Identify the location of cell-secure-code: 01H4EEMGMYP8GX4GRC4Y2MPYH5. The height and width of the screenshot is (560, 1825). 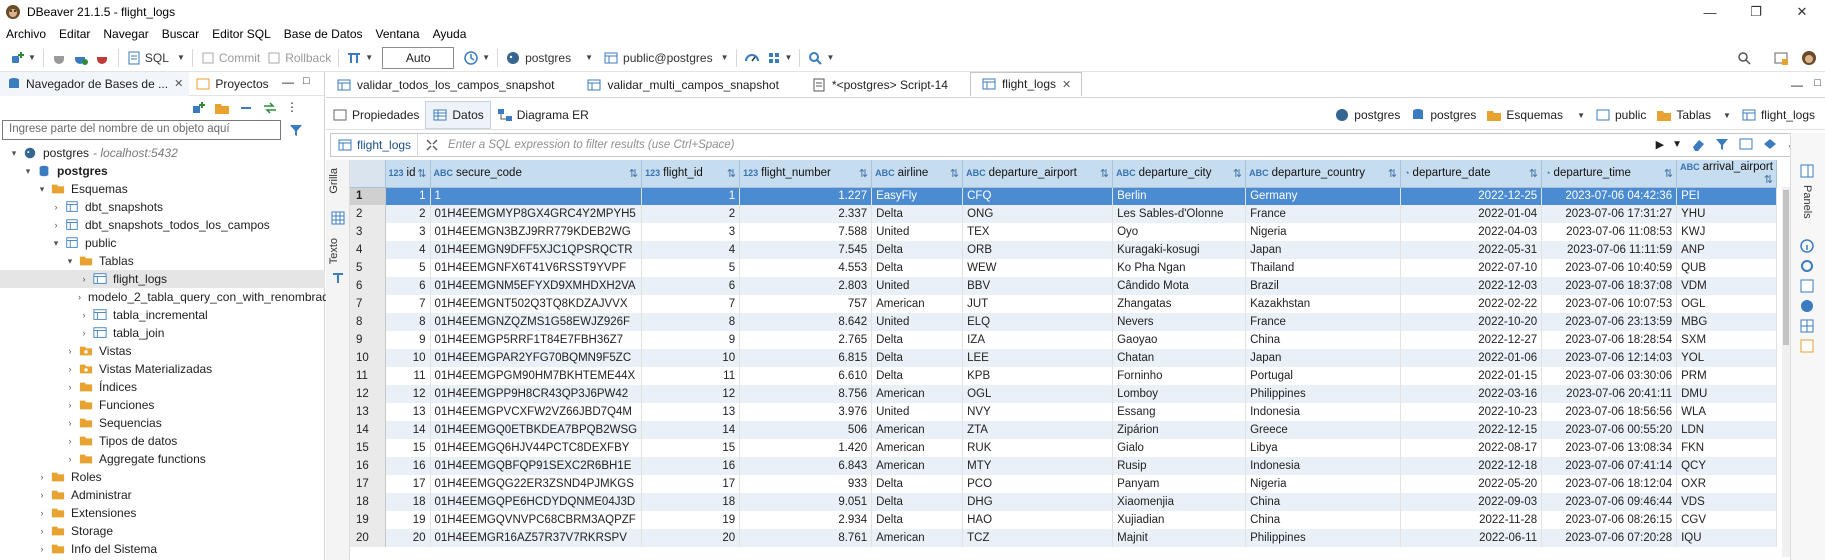
(536, 214).